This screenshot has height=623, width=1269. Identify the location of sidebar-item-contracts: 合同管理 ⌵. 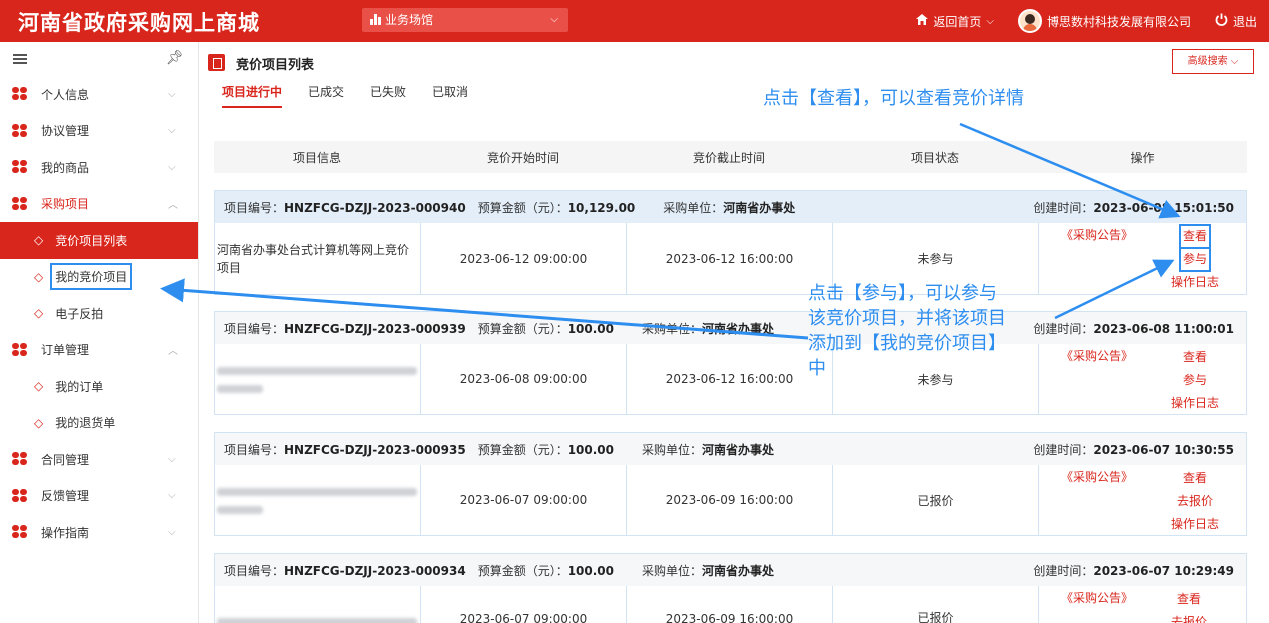
(99, 459).